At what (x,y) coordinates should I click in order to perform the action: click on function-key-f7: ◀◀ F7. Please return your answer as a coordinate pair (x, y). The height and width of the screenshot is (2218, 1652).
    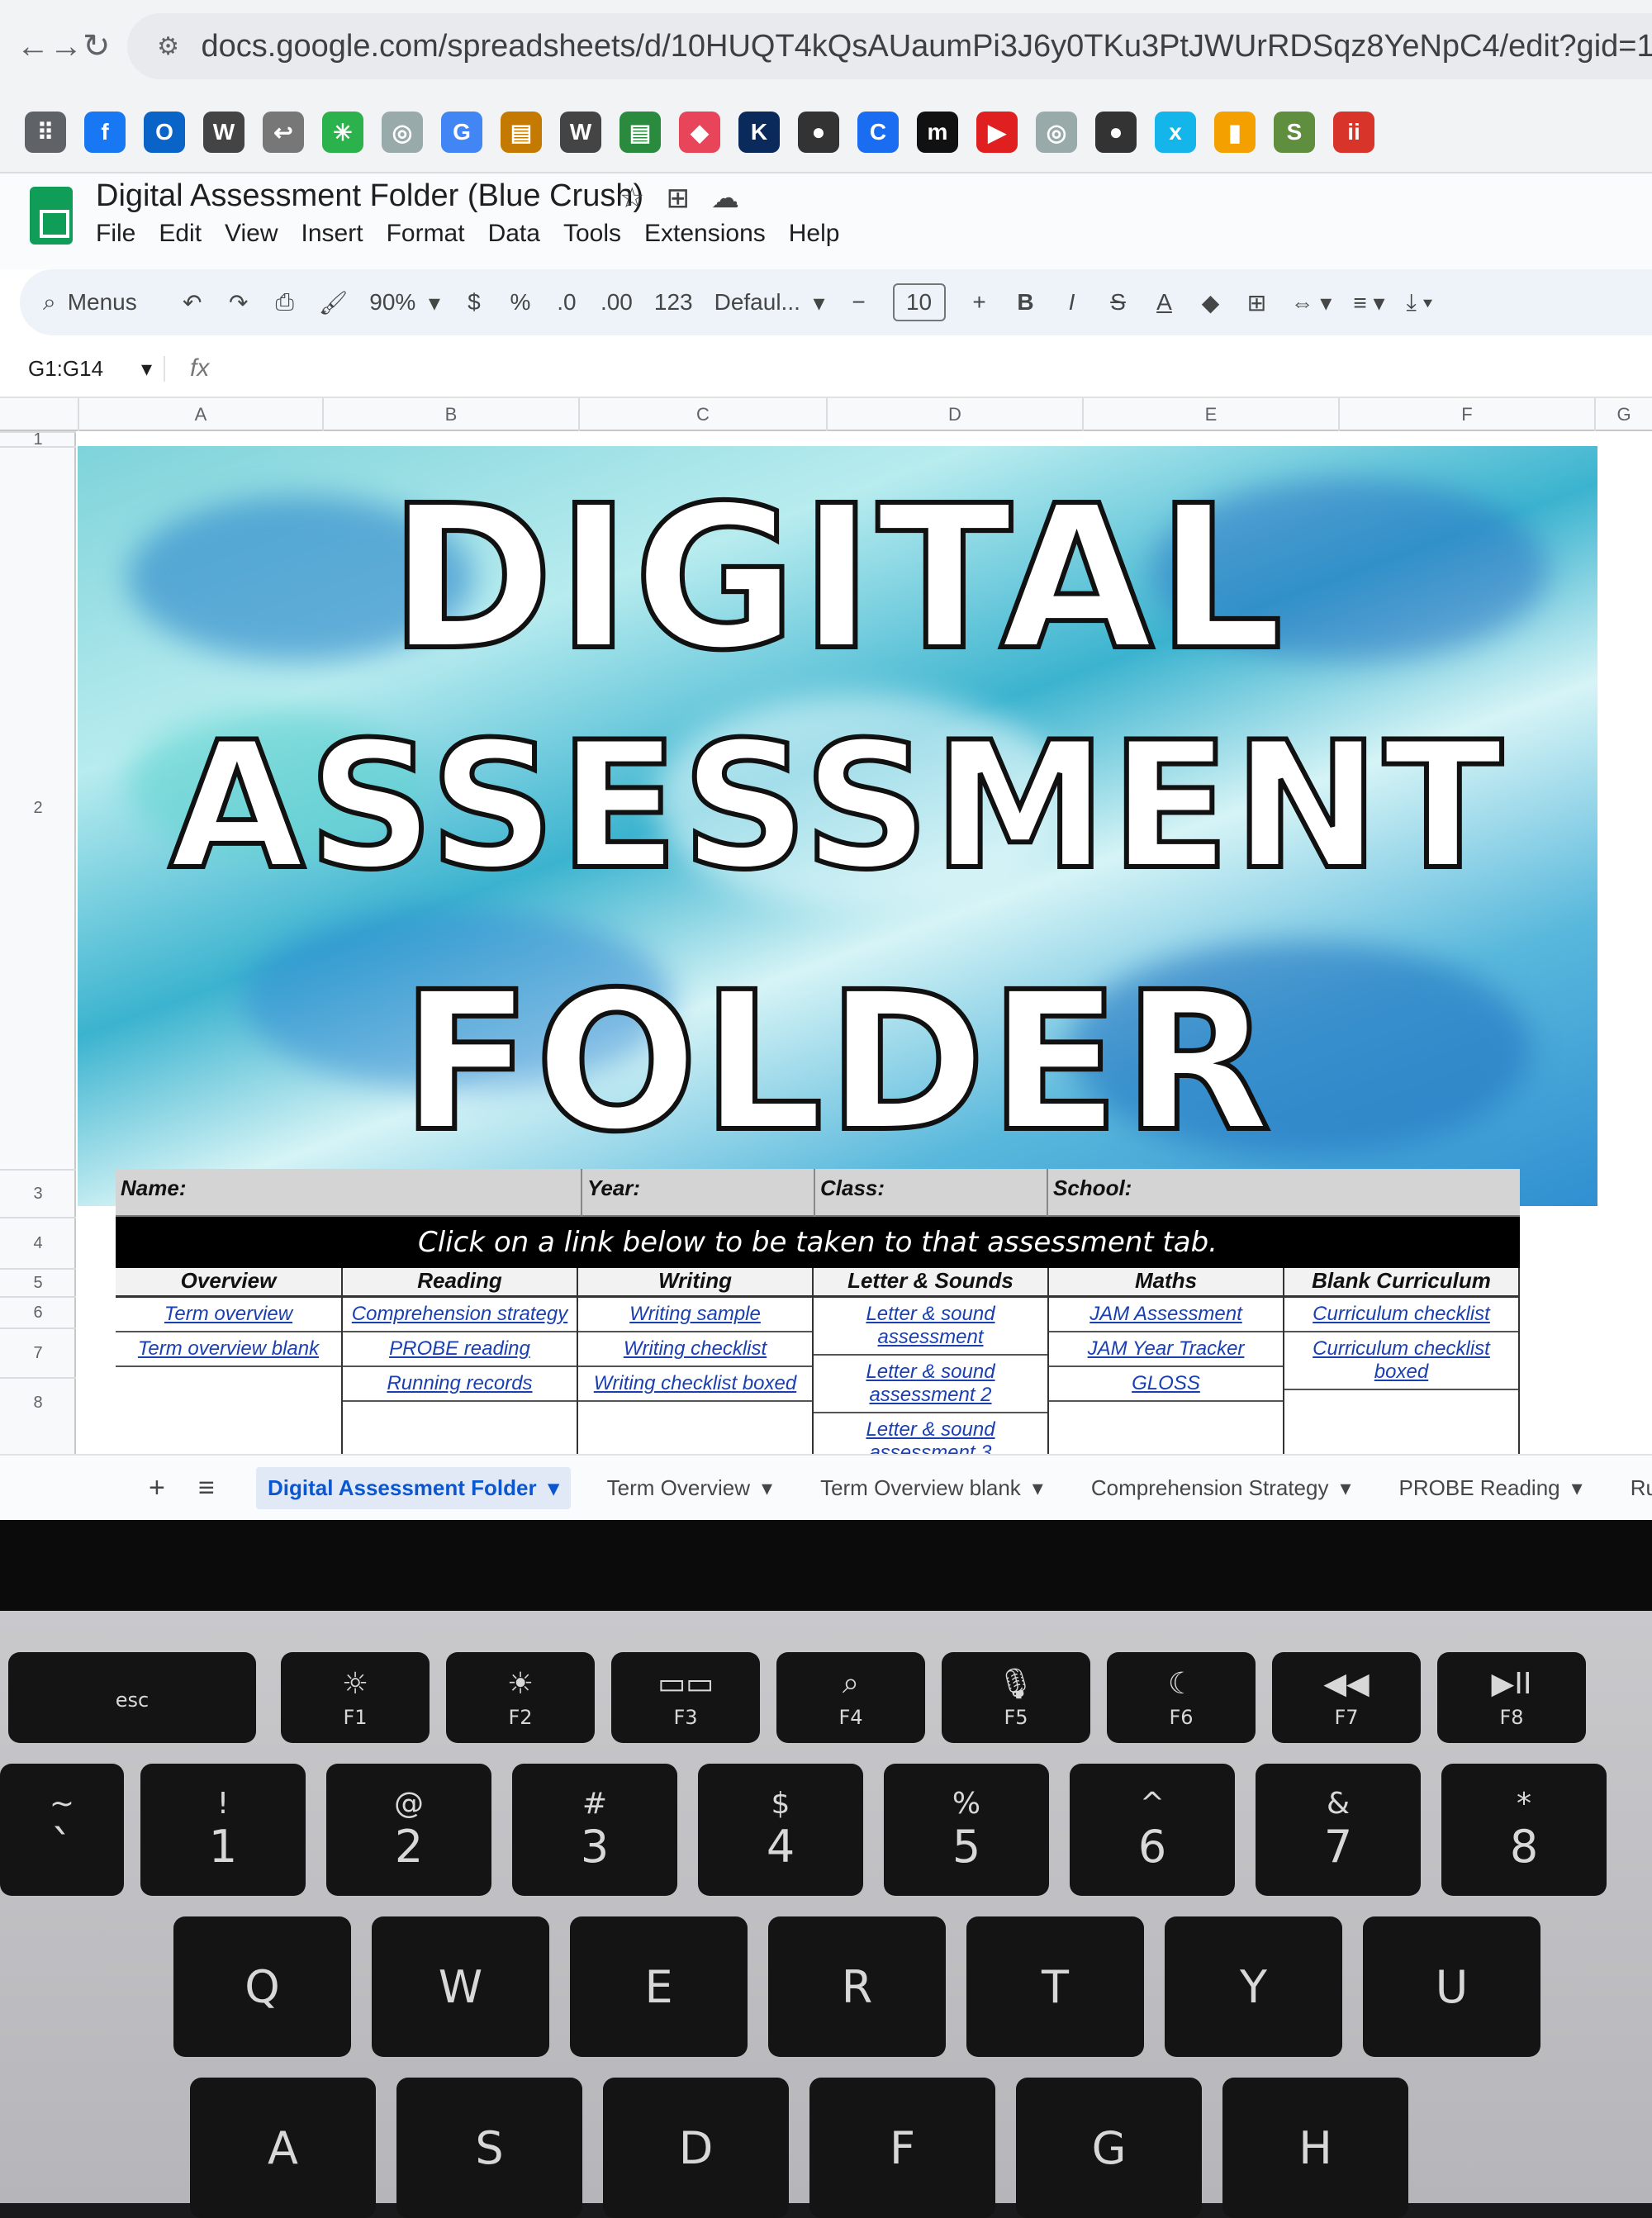
    Looking at the image, I should click on (1346, 1697).